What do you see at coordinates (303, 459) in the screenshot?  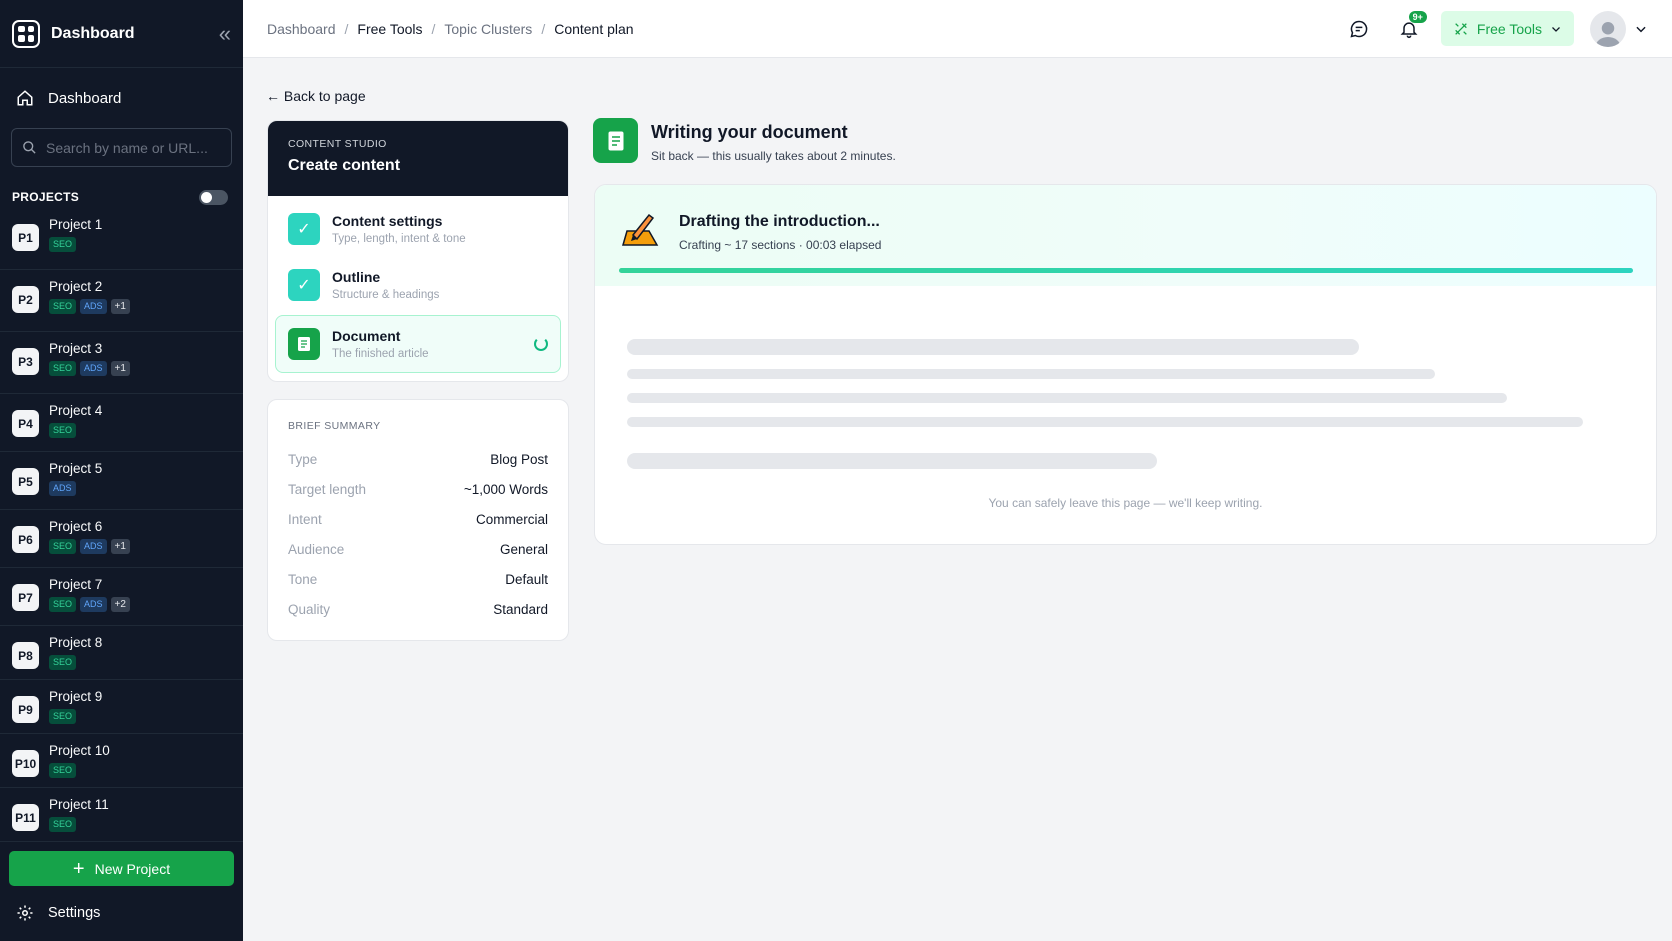 I see `brief-key: Type` at bounding box center [303, 459].